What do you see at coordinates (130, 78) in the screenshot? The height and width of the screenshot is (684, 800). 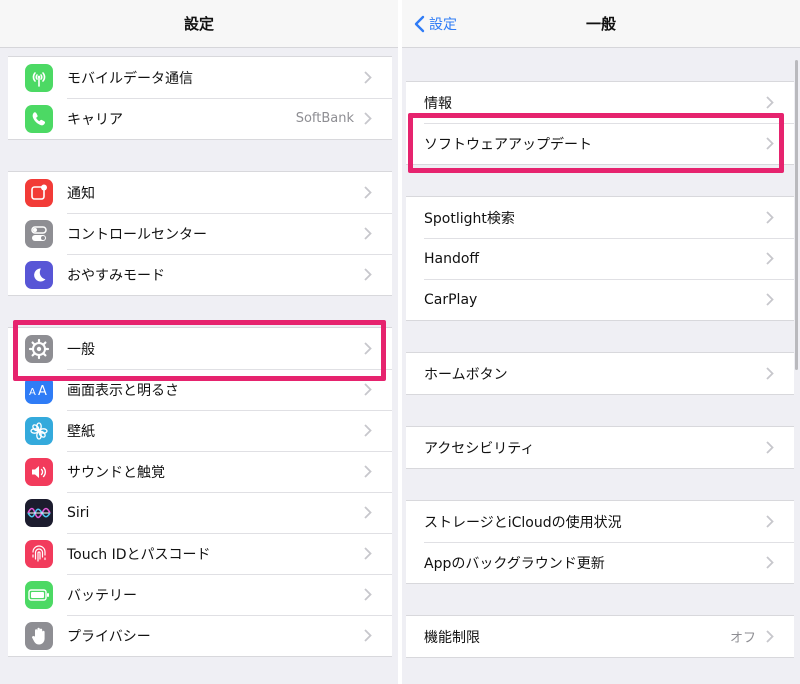 I see `settings-item-label: モバイルデータ通信` at bounding box center [130, 78].